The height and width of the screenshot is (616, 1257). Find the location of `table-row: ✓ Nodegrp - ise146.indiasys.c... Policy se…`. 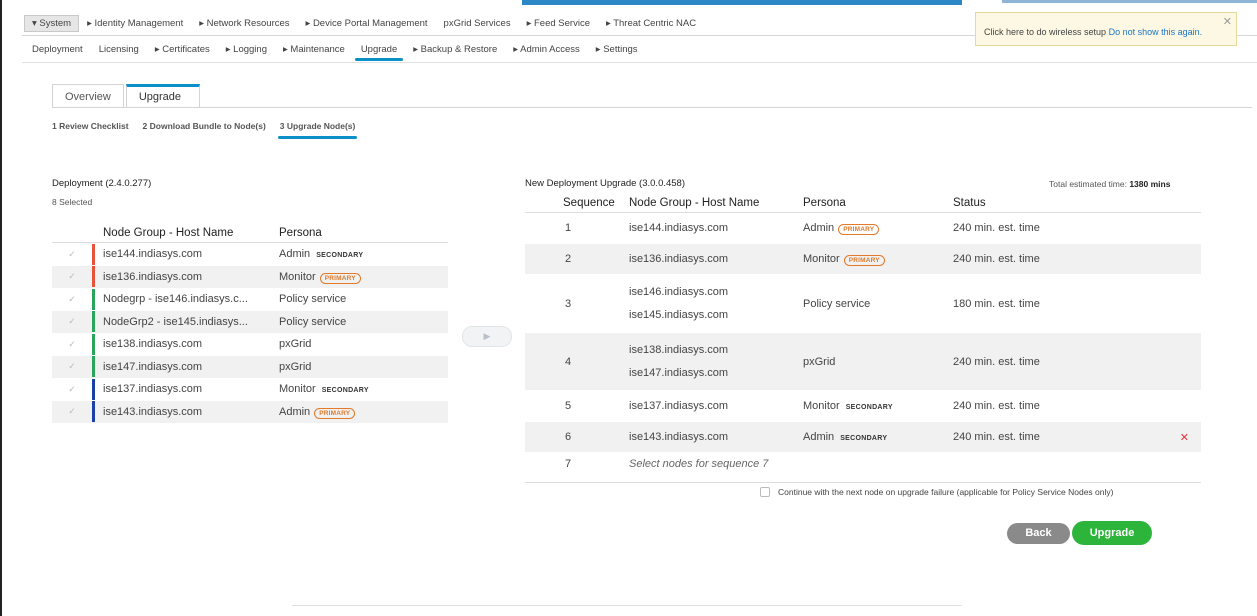

table-row: ✓ Nodegrp - ise146.indiasys.c... Policy se… is located at coordinates (250, 299).